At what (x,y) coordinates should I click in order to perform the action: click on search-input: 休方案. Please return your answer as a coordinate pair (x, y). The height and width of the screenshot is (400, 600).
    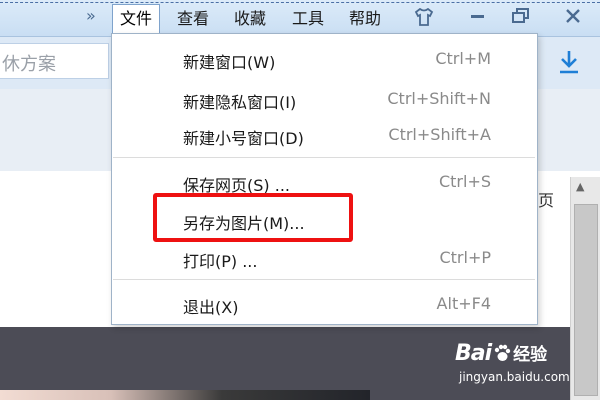
    Looking at the image, I should click on (54, 61).